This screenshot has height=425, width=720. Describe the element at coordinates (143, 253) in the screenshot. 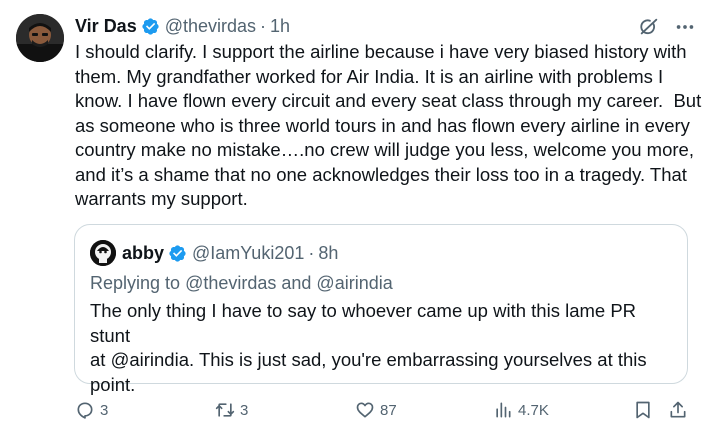

I see `quoted-author-display-name: abby` at that location.